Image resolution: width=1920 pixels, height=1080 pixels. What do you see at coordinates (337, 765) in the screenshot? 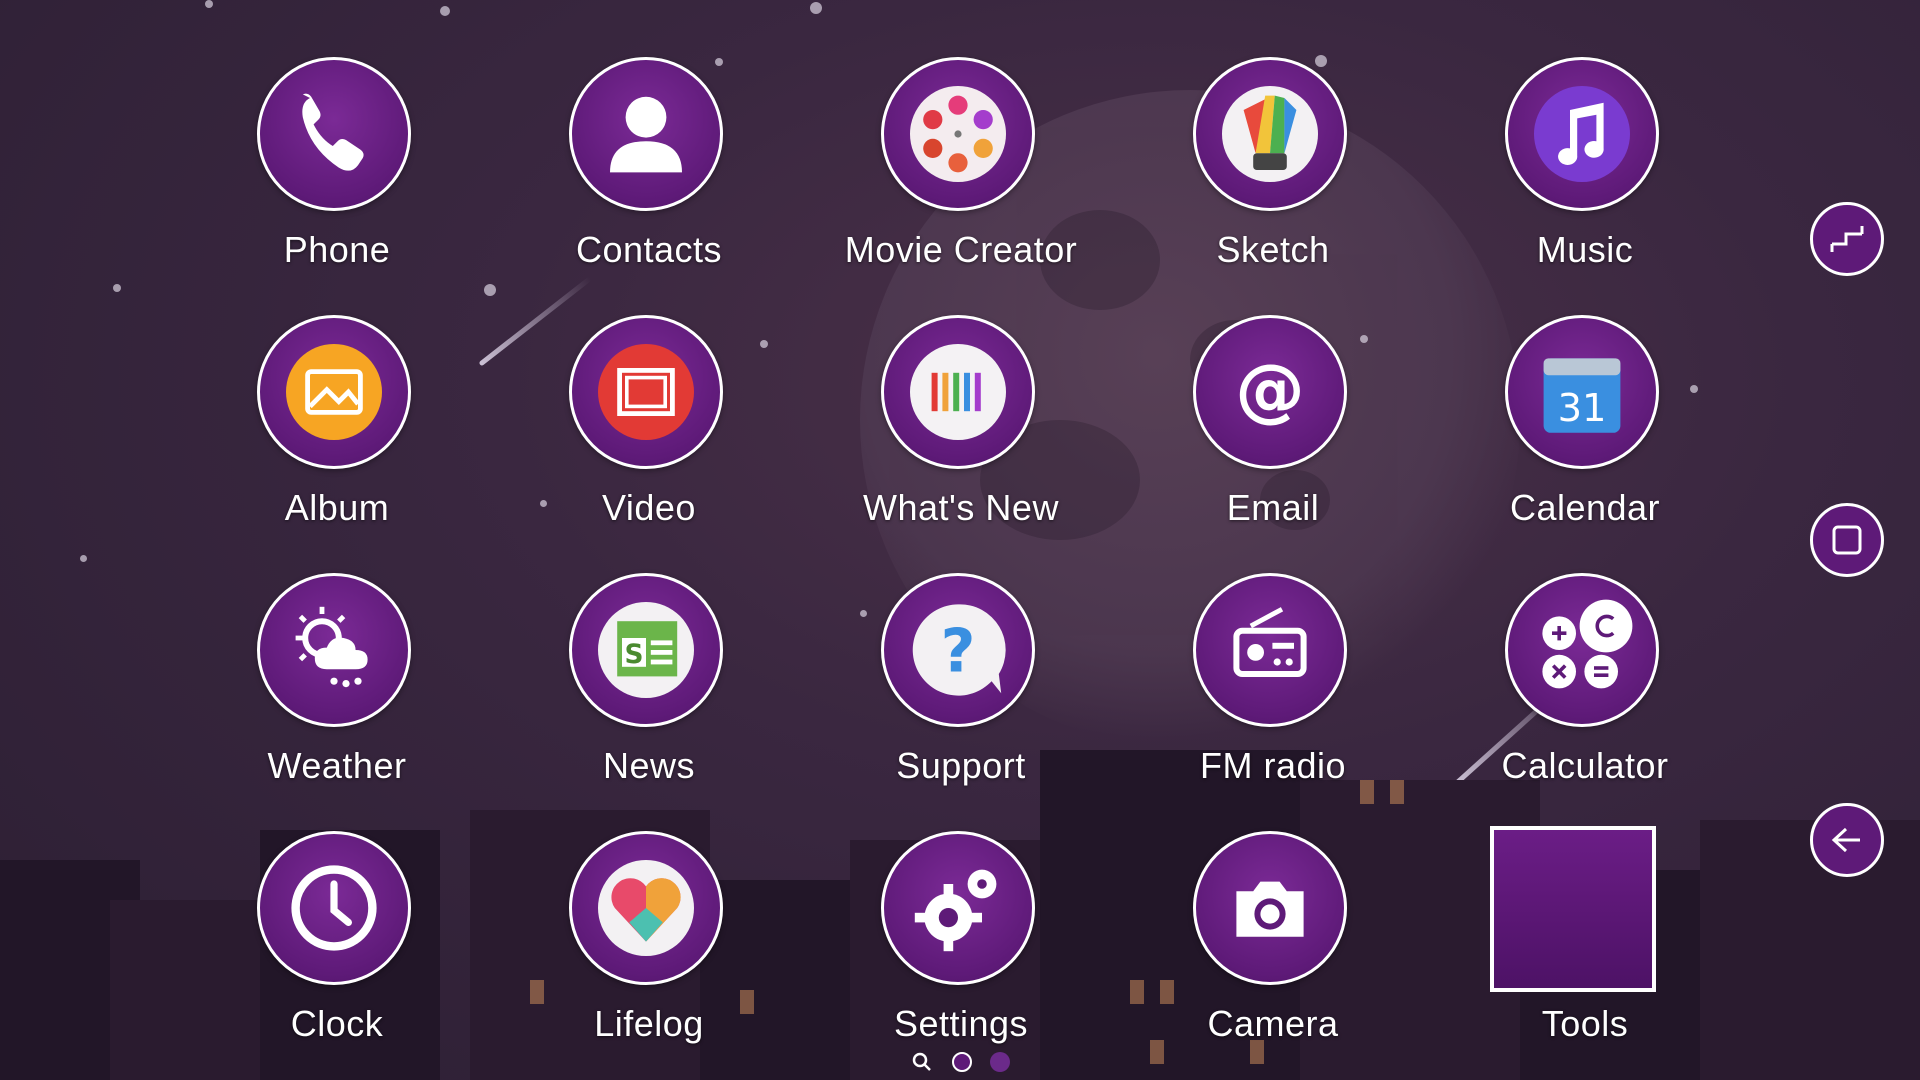
I see `app-label: Weather` at bounding box center [337, 765].